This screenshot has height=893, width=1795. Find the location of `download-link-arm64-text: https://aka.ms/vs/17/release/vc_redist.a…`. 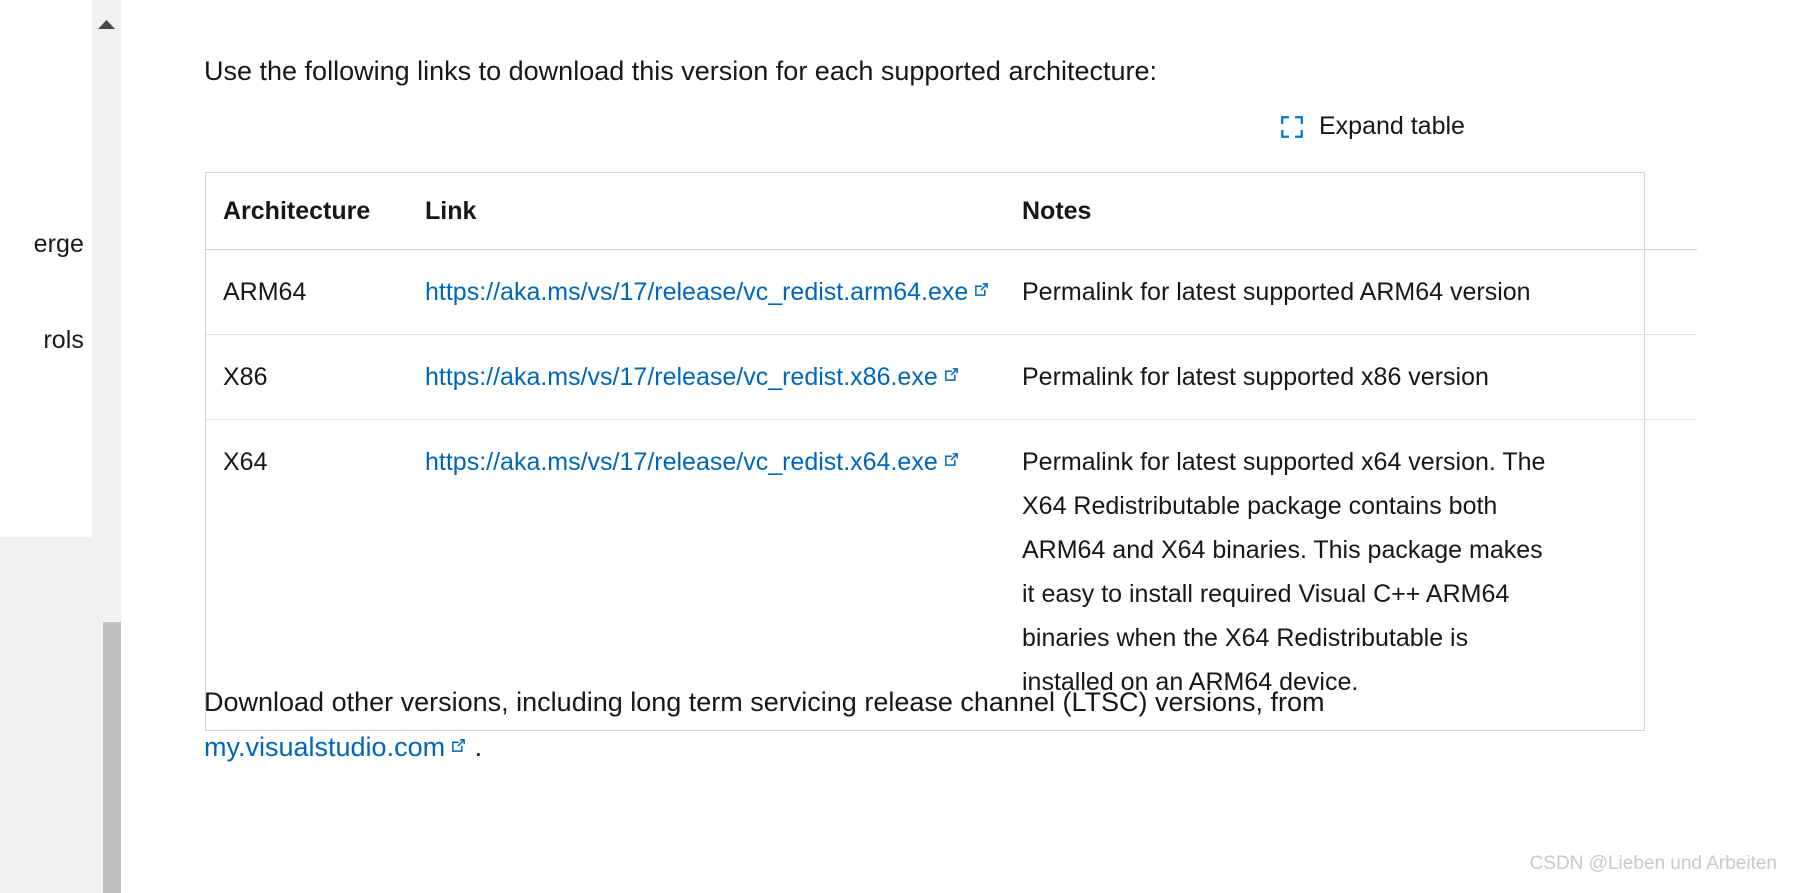

download-link-arm64-text: https://aka.ms/vs/17/release/vc_redist.a… is located at coordinates (697, 292).